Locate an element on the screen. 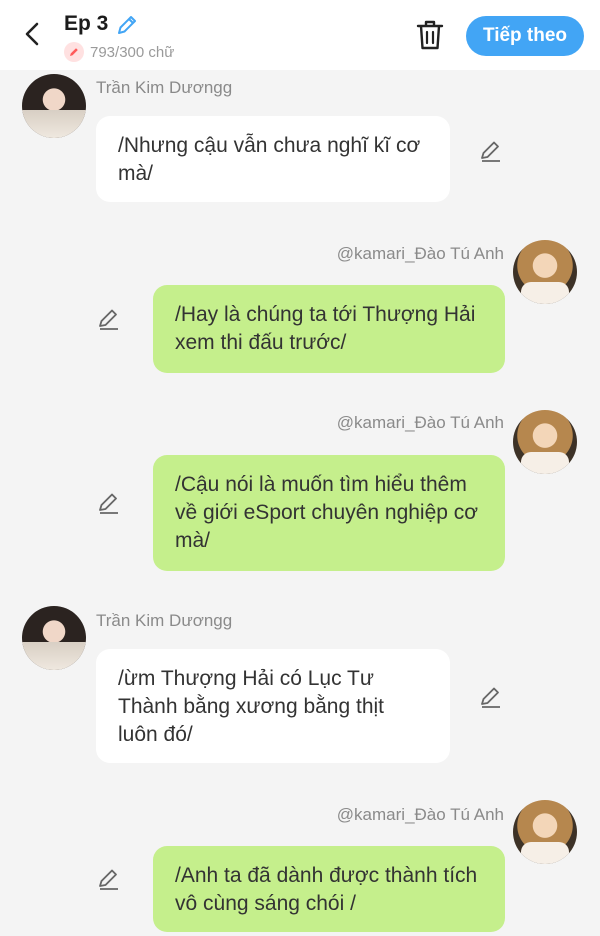 The image size is (600, 936). top-bar: Ep 3 793/300 chữ Tiếp theo is located at coordinates (300, 35).